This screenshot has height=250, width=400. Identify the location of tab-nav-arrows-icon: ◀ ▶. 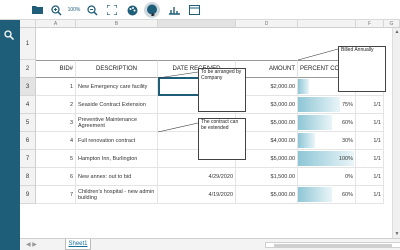
(31, 244).